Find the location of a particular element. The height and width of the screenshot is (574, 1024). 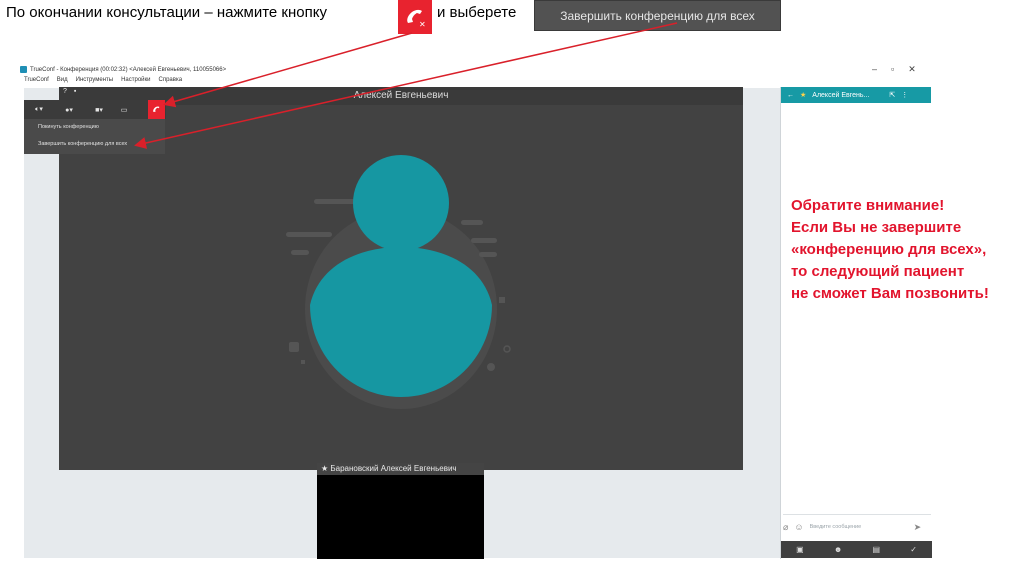

files-icon: ✓ is located at coordinates (913, 549).